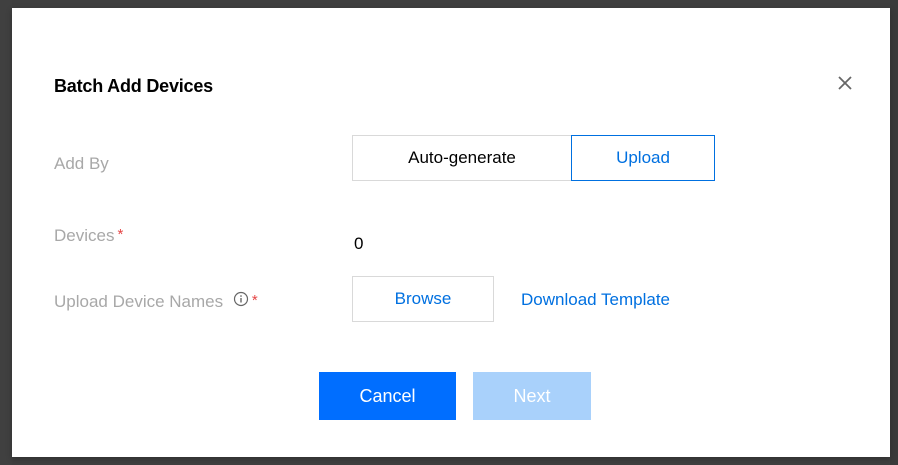 Image resolution: width=898 pixels, height=465 pixels. Describe the element at coordinates (532, 396) in the screenshot. I see `next-button: Next` at that location.